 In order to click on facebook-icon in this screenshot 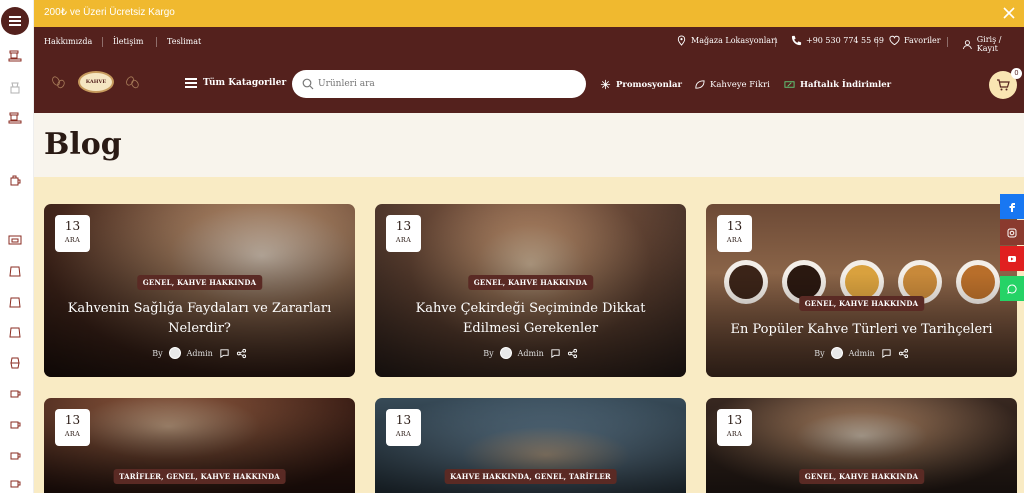, I will do `click(1012, 207)`.